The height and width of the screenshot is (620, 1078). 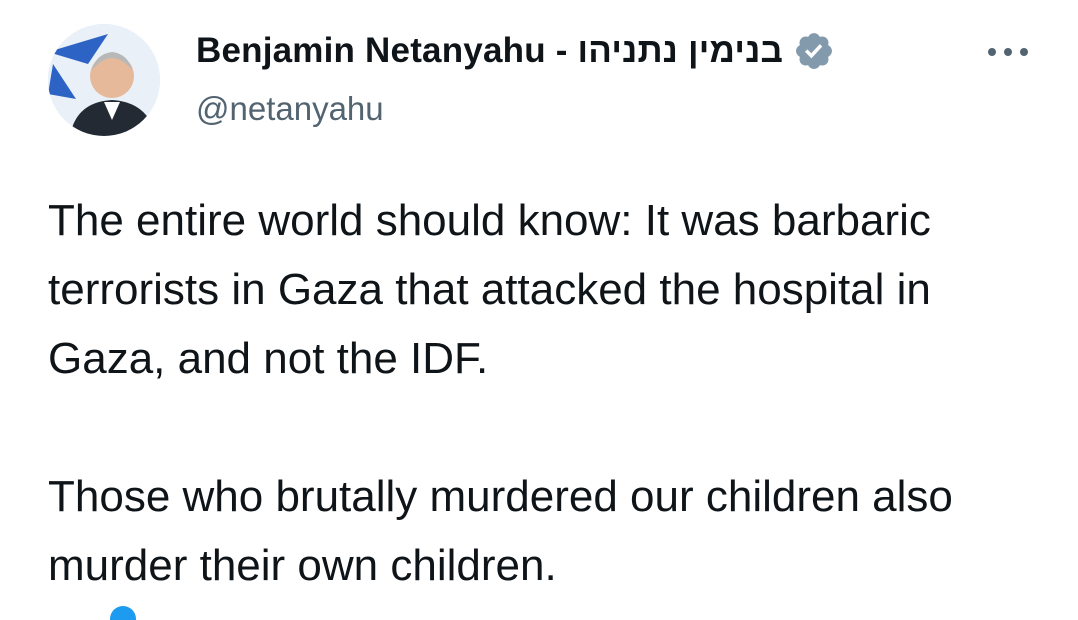 I want to click on author-handle: @netanyahu, so click(x=290, y=109).